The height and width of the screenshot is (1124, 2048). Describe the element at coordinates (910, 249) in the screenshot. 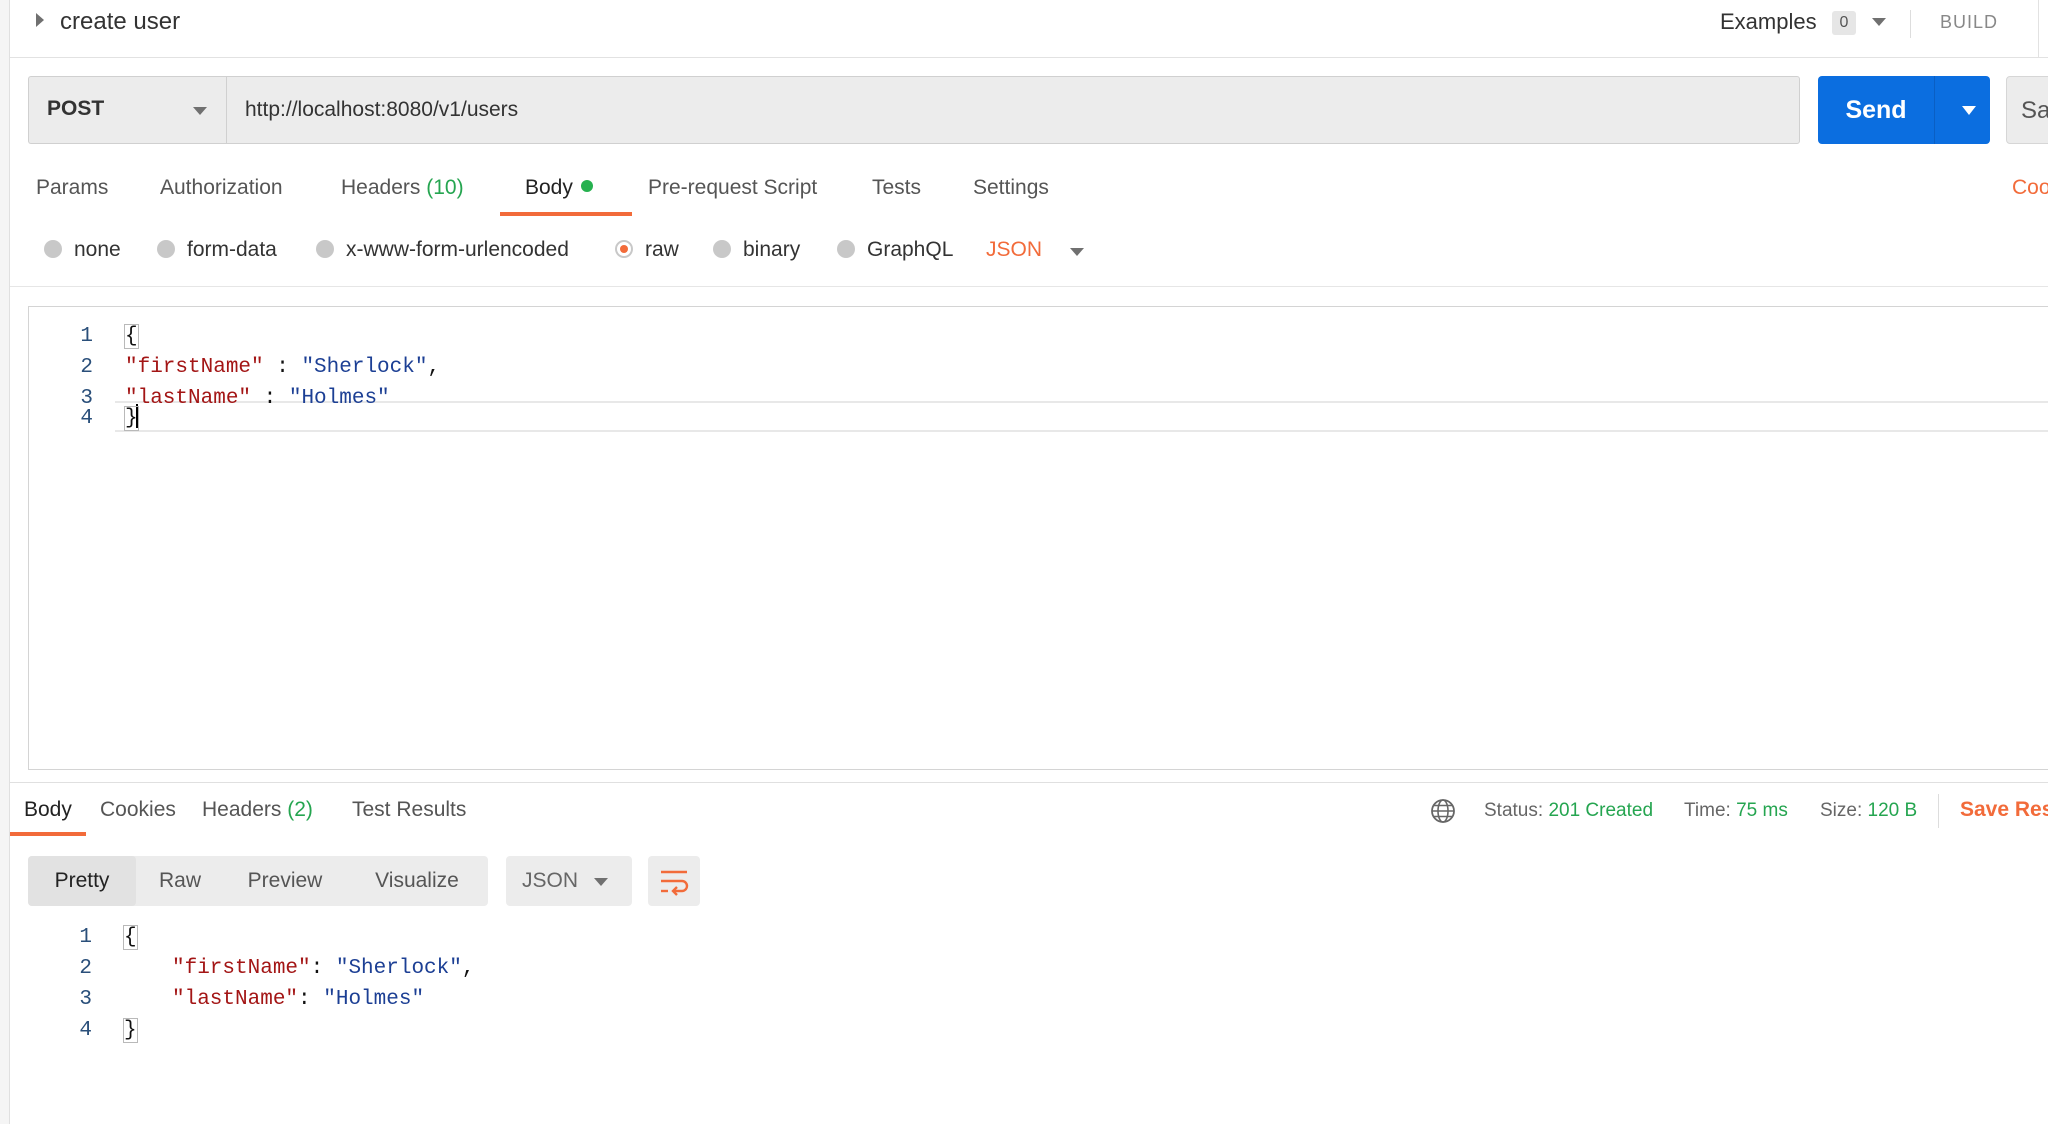

I see `radio-graphql-label: GraphQL` at that location.